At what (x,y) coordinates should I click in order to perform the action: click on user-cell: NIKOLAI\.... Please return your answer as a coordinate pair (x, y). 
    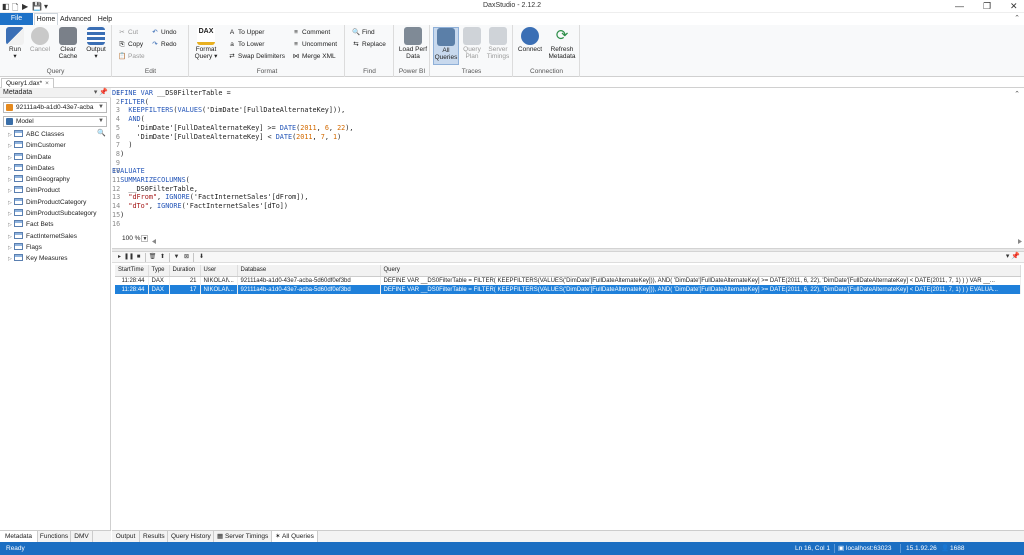
    Looking at the image, I should click on (219, 280).